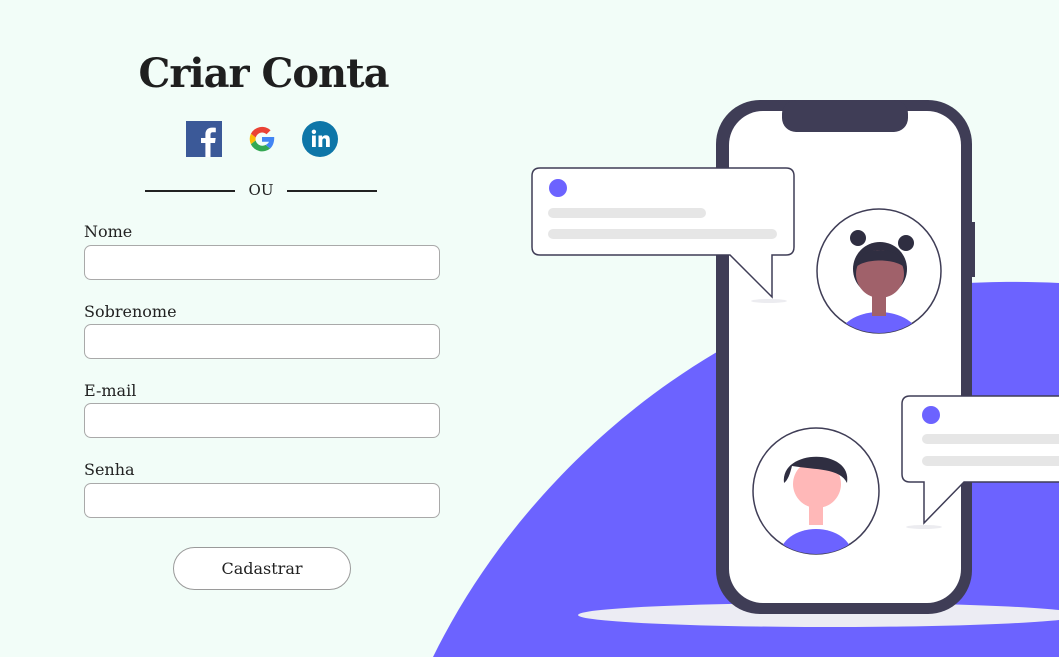  I want to click on google-icon, so click(262, 139).